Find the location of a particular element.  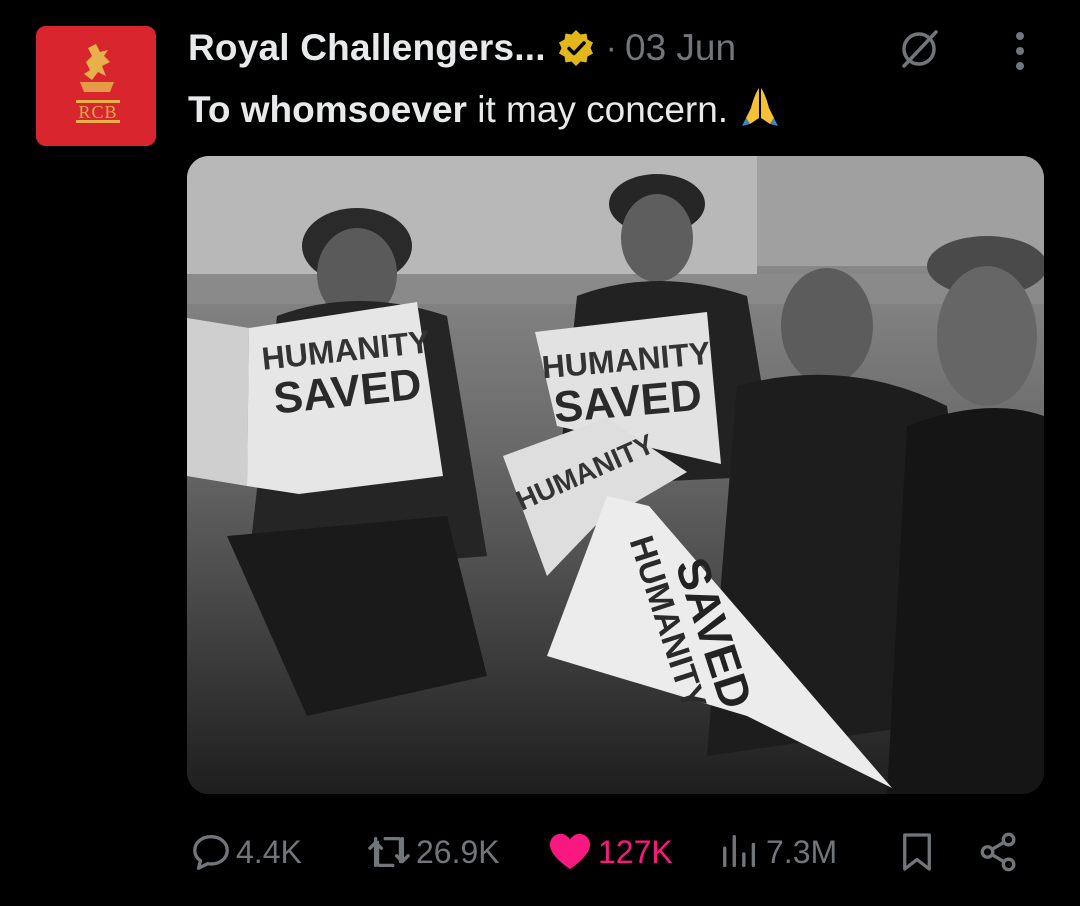

tweet-date: 03 Jun is located at coordinates (680, 48).